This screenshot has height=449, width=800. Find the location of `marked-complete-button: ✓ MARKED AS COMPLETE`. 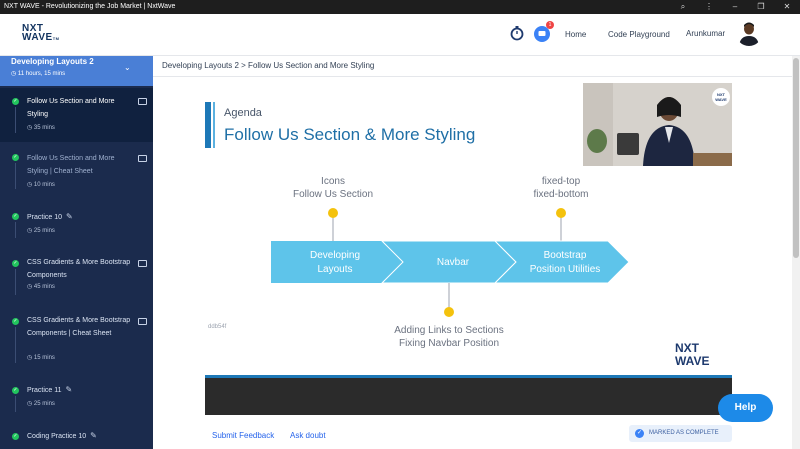

marked-complete-button: ✓ MARKED AS COMPLETE is located at coordinates (680, 433).